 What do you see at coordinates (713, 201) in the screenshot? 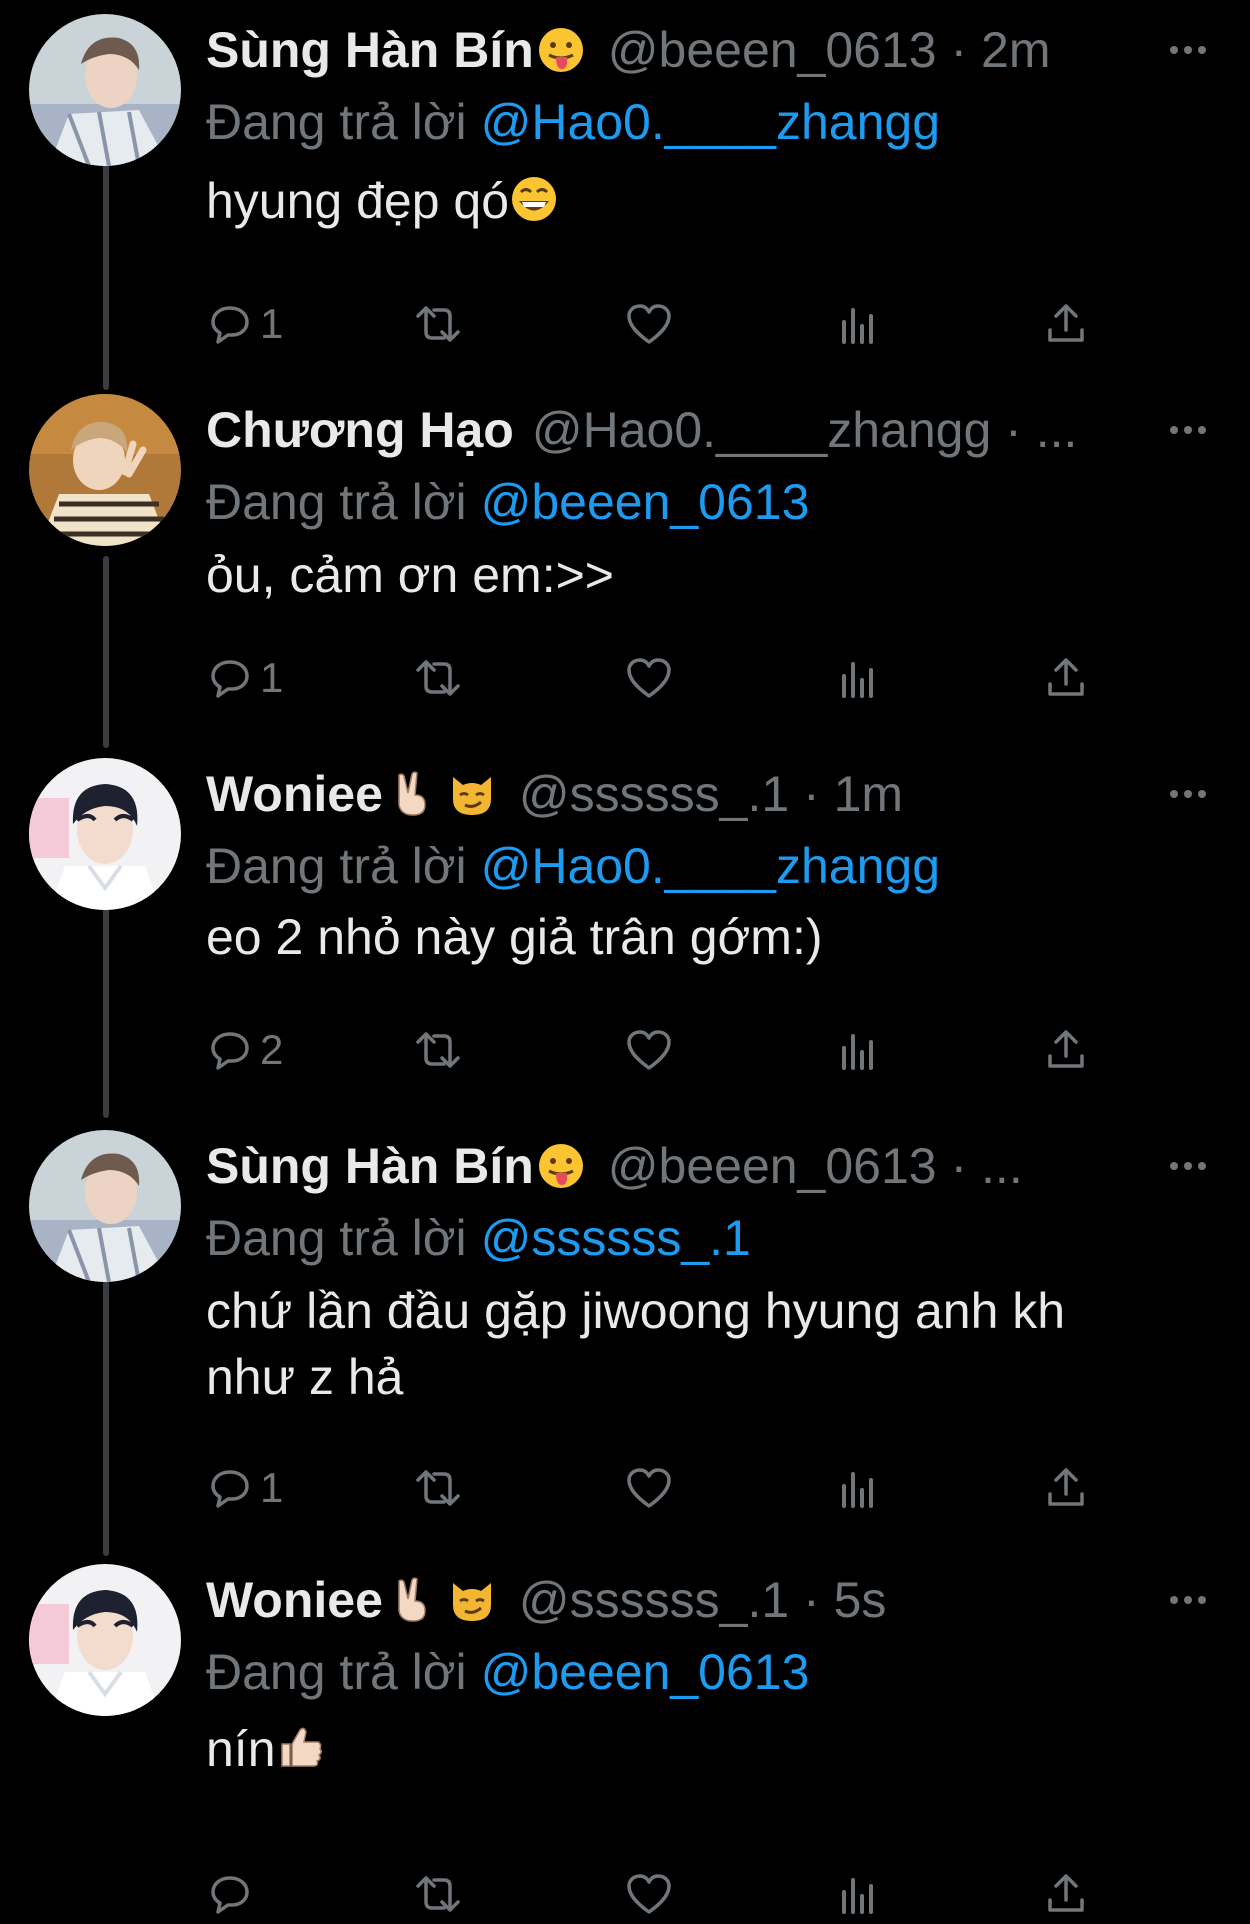
I see `tweet-text: hyung đẹp qó` at bounding box center [713, 201].